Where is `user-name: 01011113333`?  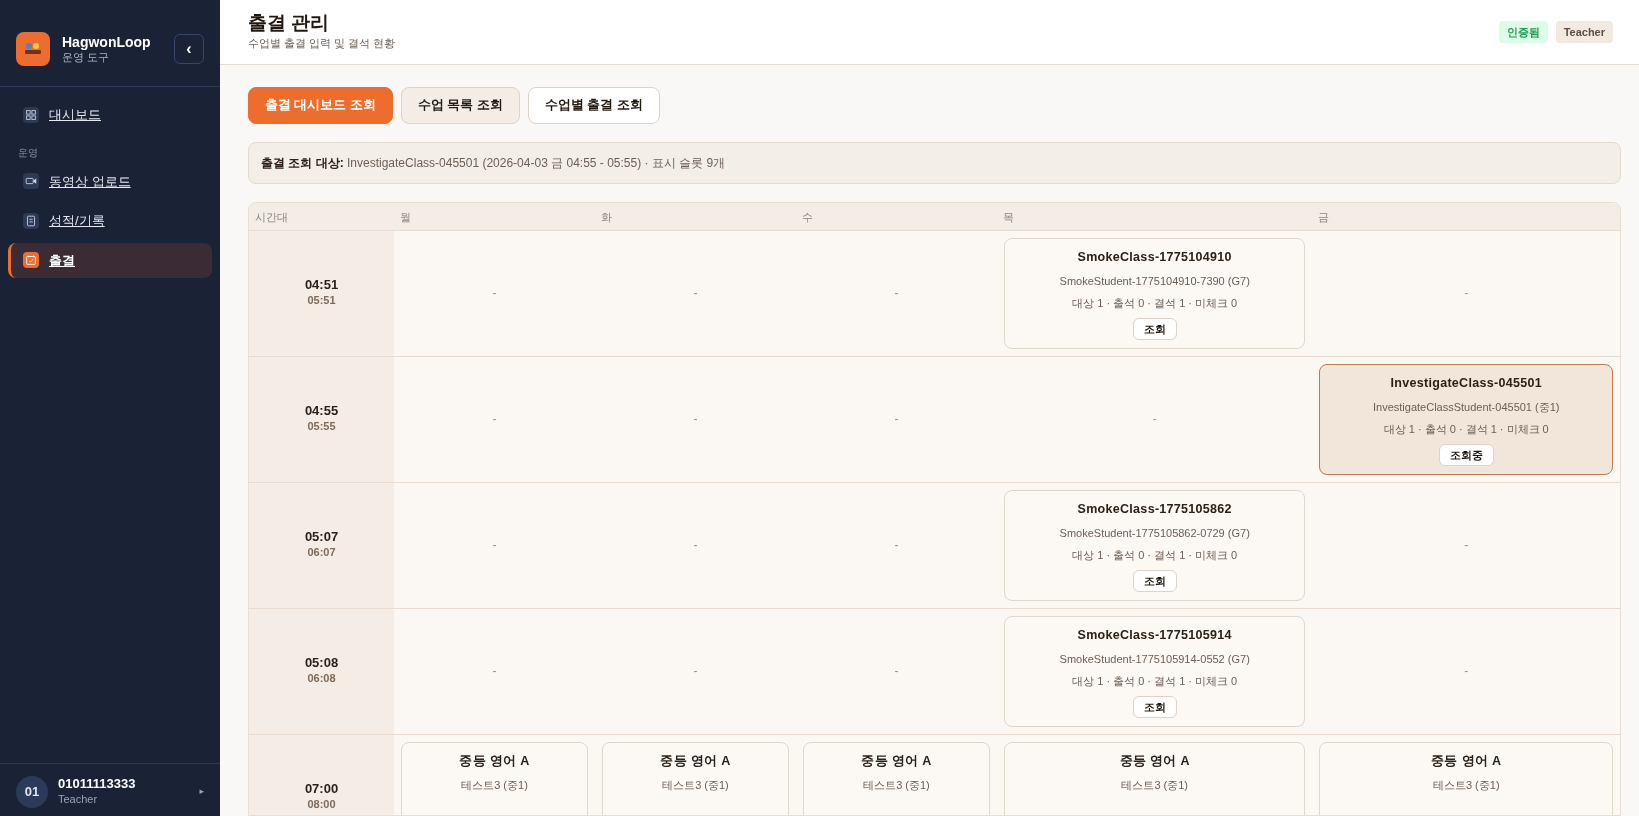 user-name: 01011113333 is located at coordinates (97, 783).